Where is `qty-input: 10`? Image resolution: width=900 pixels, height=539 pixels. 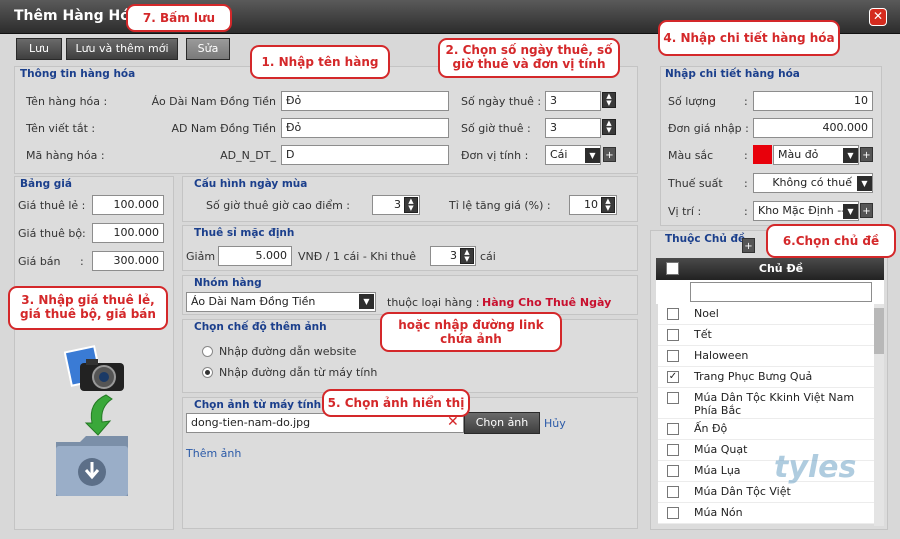 qty-input: 10 is located at coordinates (813, 101).